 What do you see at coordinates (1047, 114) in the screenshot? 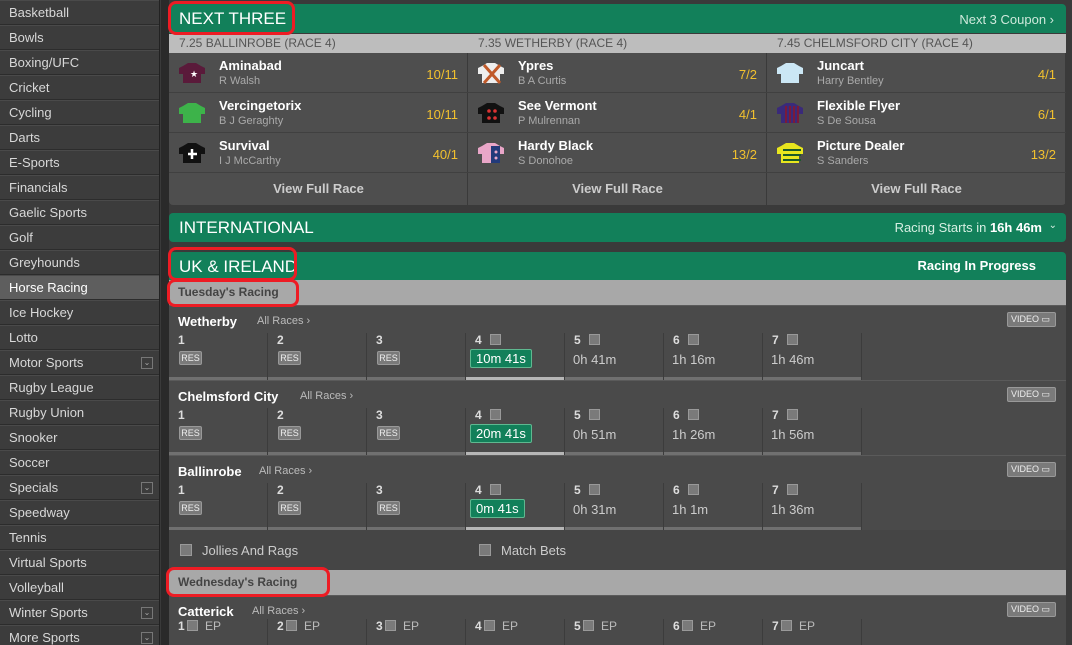
I see `odds-button: 6/1` at bounding box center [1047, 114].